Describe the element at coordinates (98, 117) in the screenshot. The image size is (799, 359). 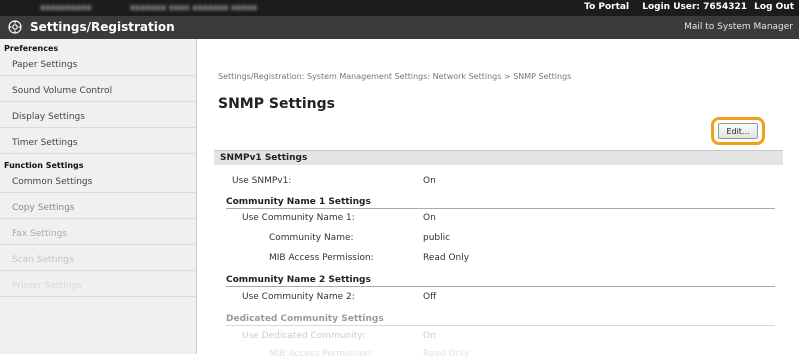
I see `sidebar-item-display-settings: Display Settings` at that location.